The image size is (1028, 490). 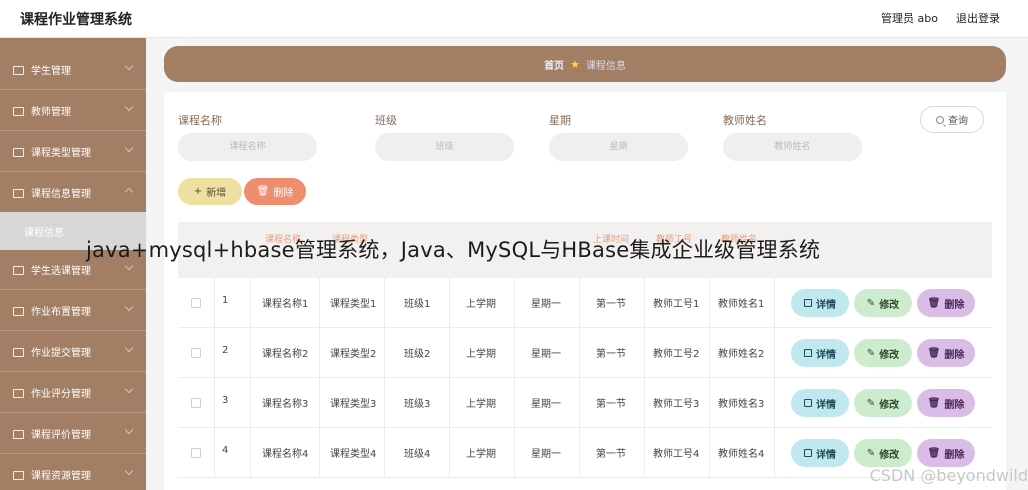 I want to click on course-name-cell: 课程名称3, so click(x=285, y=404).